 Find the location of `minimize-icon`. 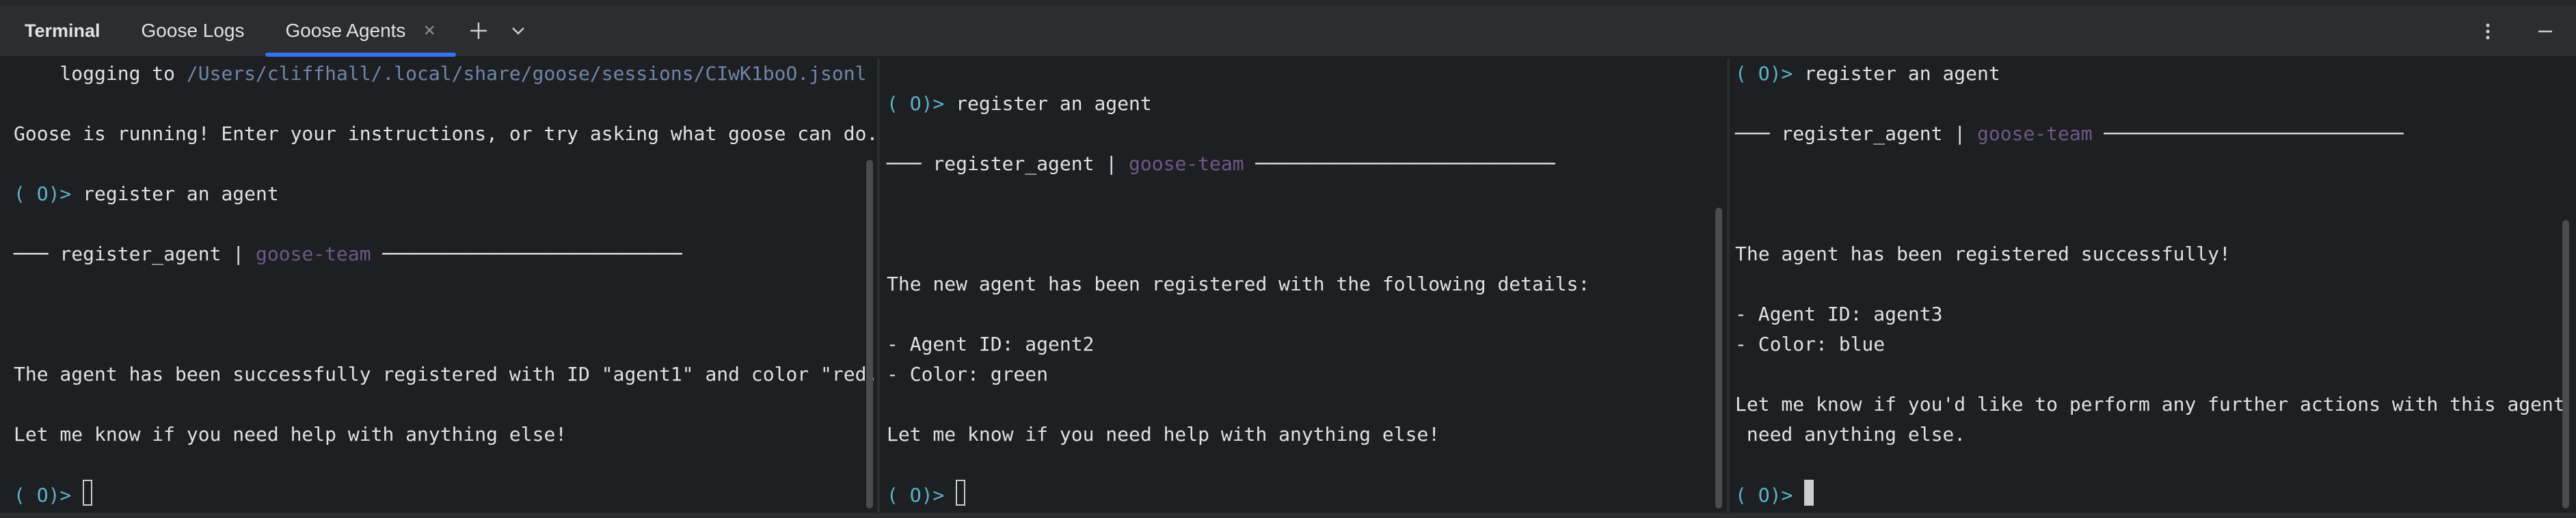

minimize-icon is located at coordinates (2545, 31).